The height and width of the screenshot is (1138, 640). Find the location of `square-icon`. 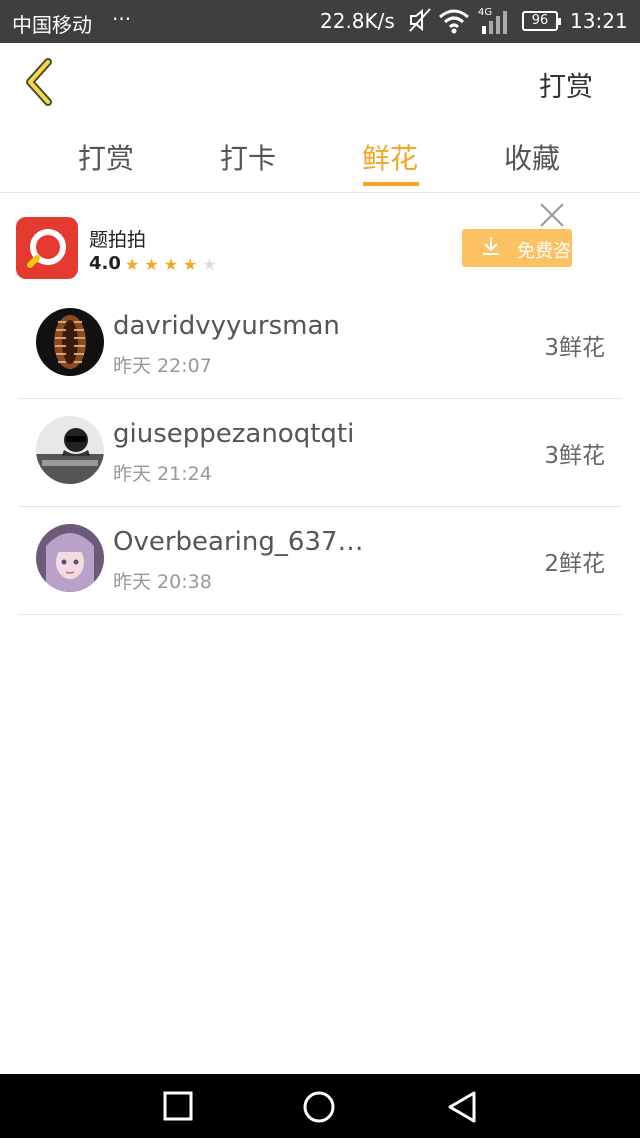

square-icon is located at coordinates (178, 1106).